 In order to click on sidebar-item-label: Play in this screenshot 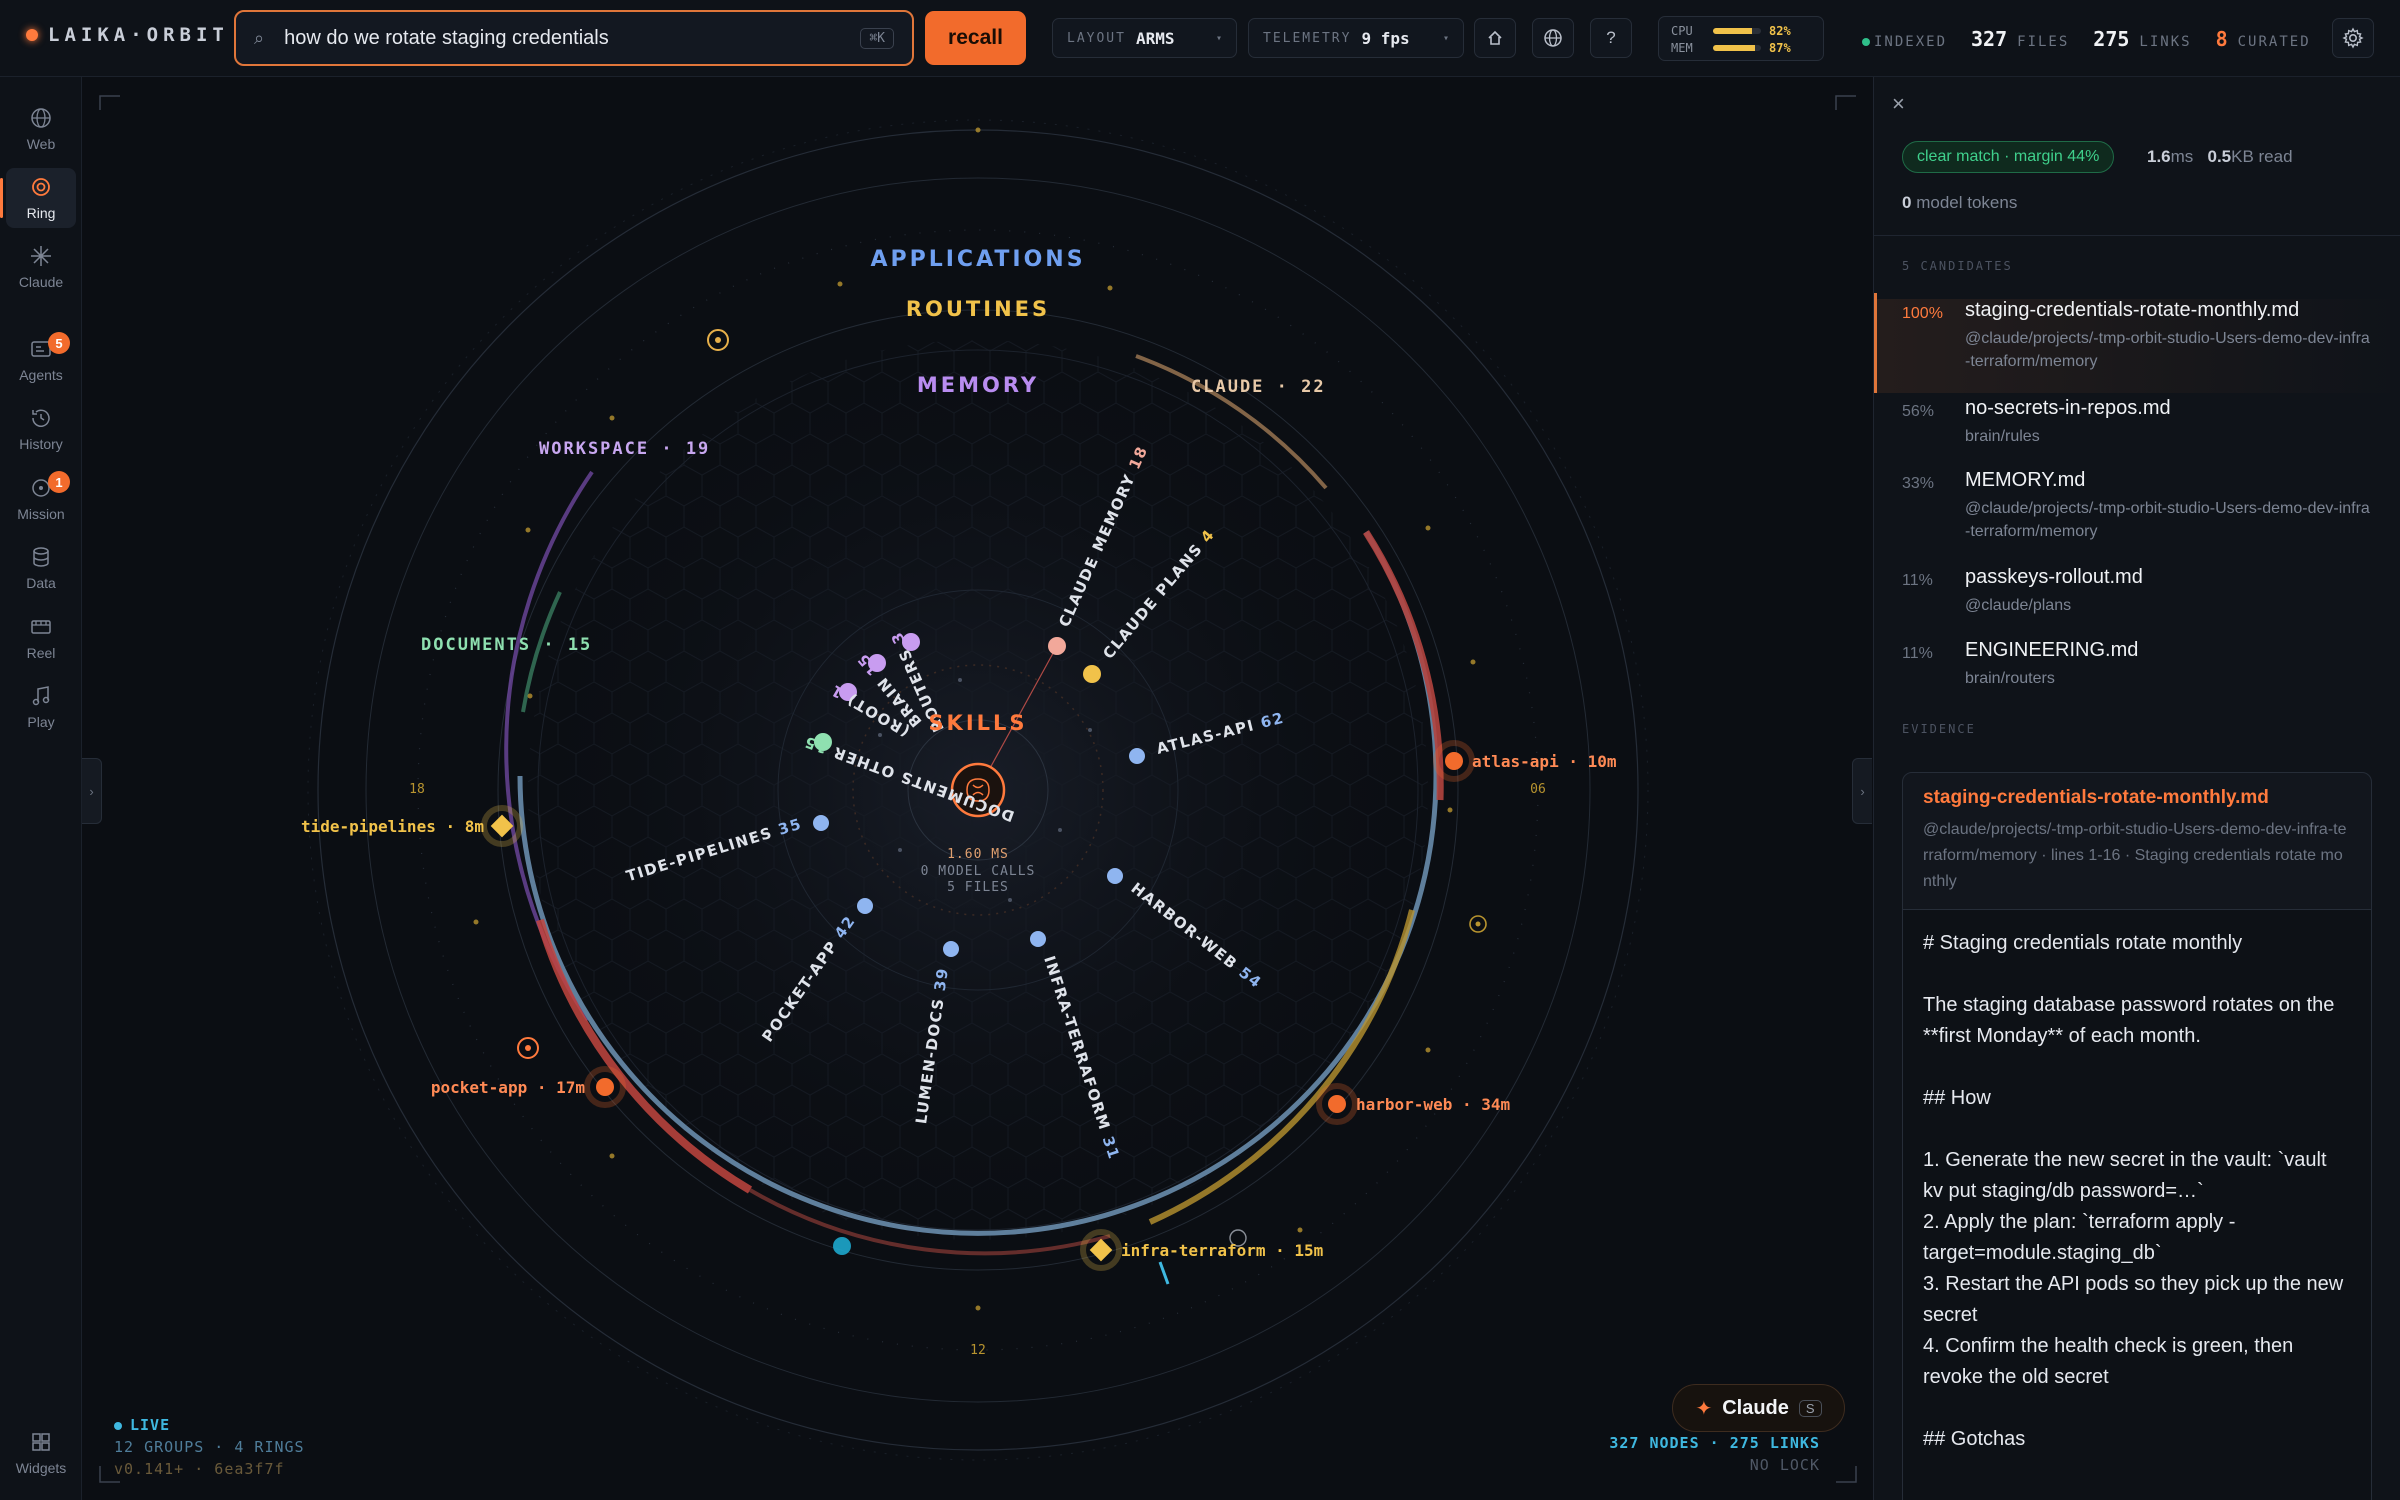, I will do `click(41, 722)`.